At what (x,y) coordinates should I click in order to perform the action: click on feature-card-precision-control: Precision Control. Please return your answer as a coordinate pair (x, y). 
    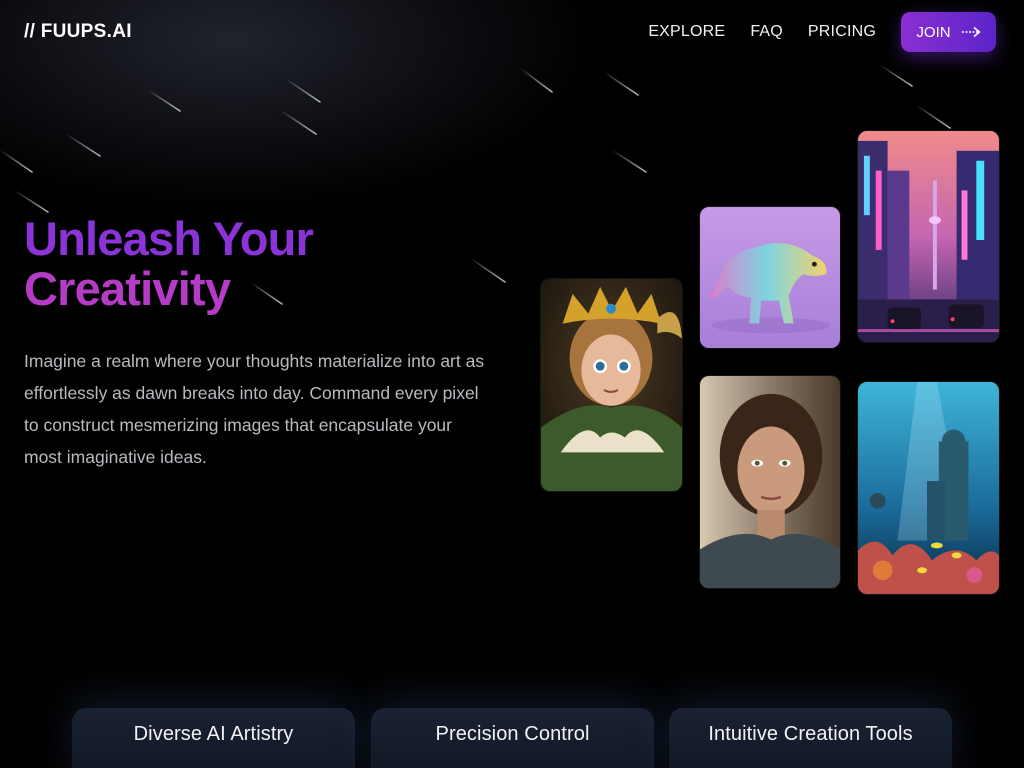
    Looking at the image, I should click on (512, 738).